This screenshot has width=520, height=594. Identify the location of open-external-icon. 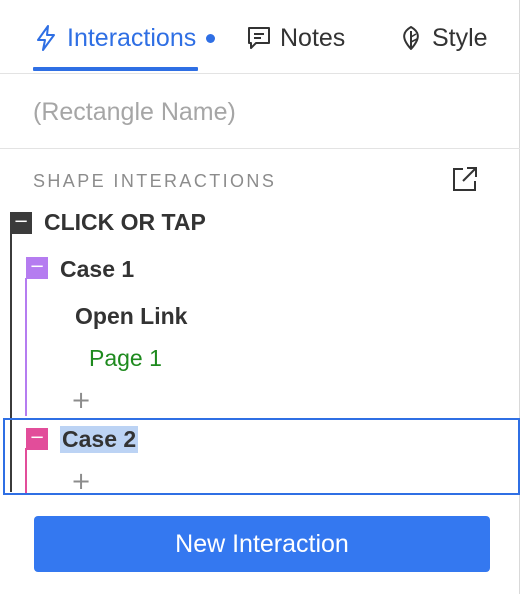
(465, 179).